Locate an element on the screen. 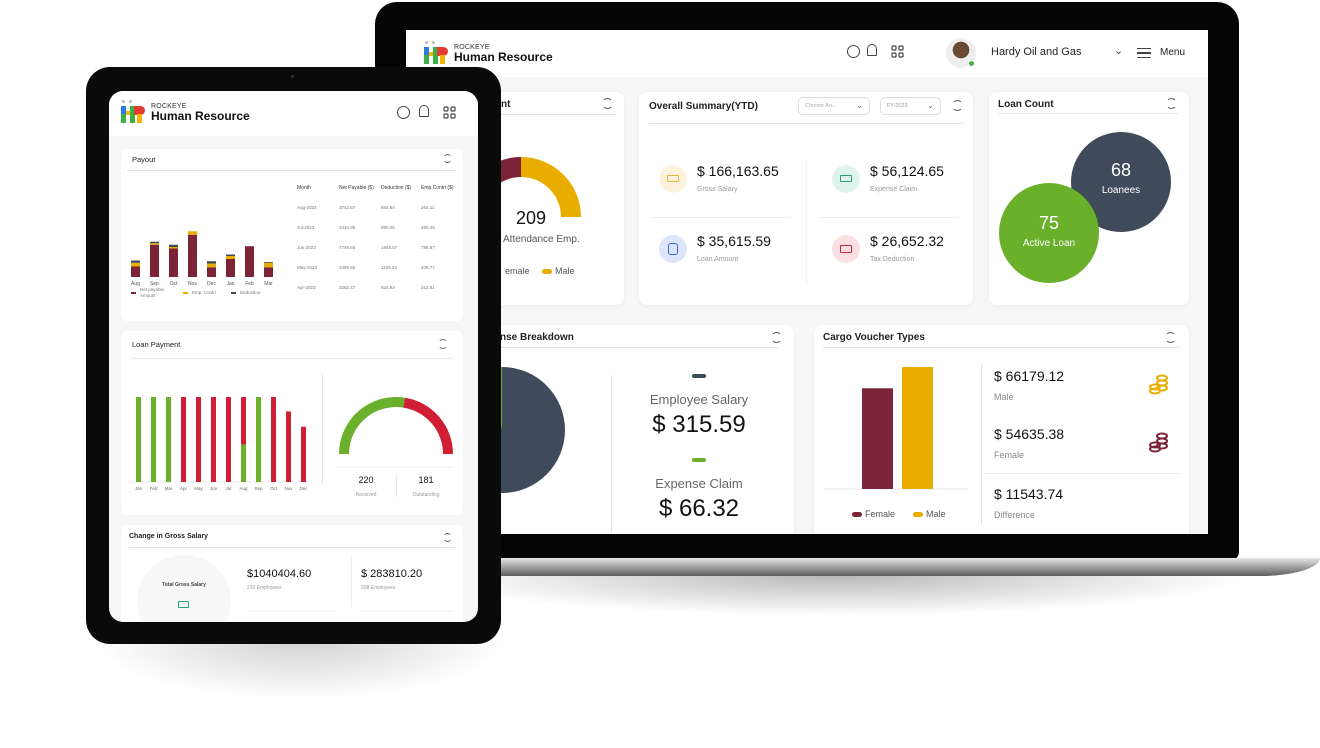 This screenshot has height=748, width=1320. gross-amount-2: $ 283810.20 is located at coordinates (392, 574).